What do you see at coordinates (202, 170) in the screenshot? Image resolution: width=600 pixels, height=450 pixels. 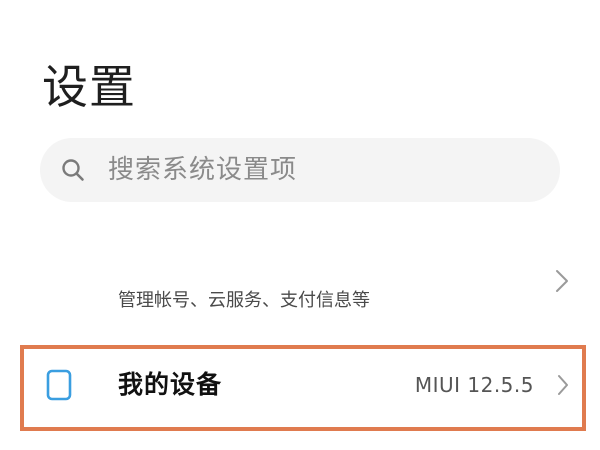 I see `search-input: 搜索系统设置项` at bounding box center [202, 170].